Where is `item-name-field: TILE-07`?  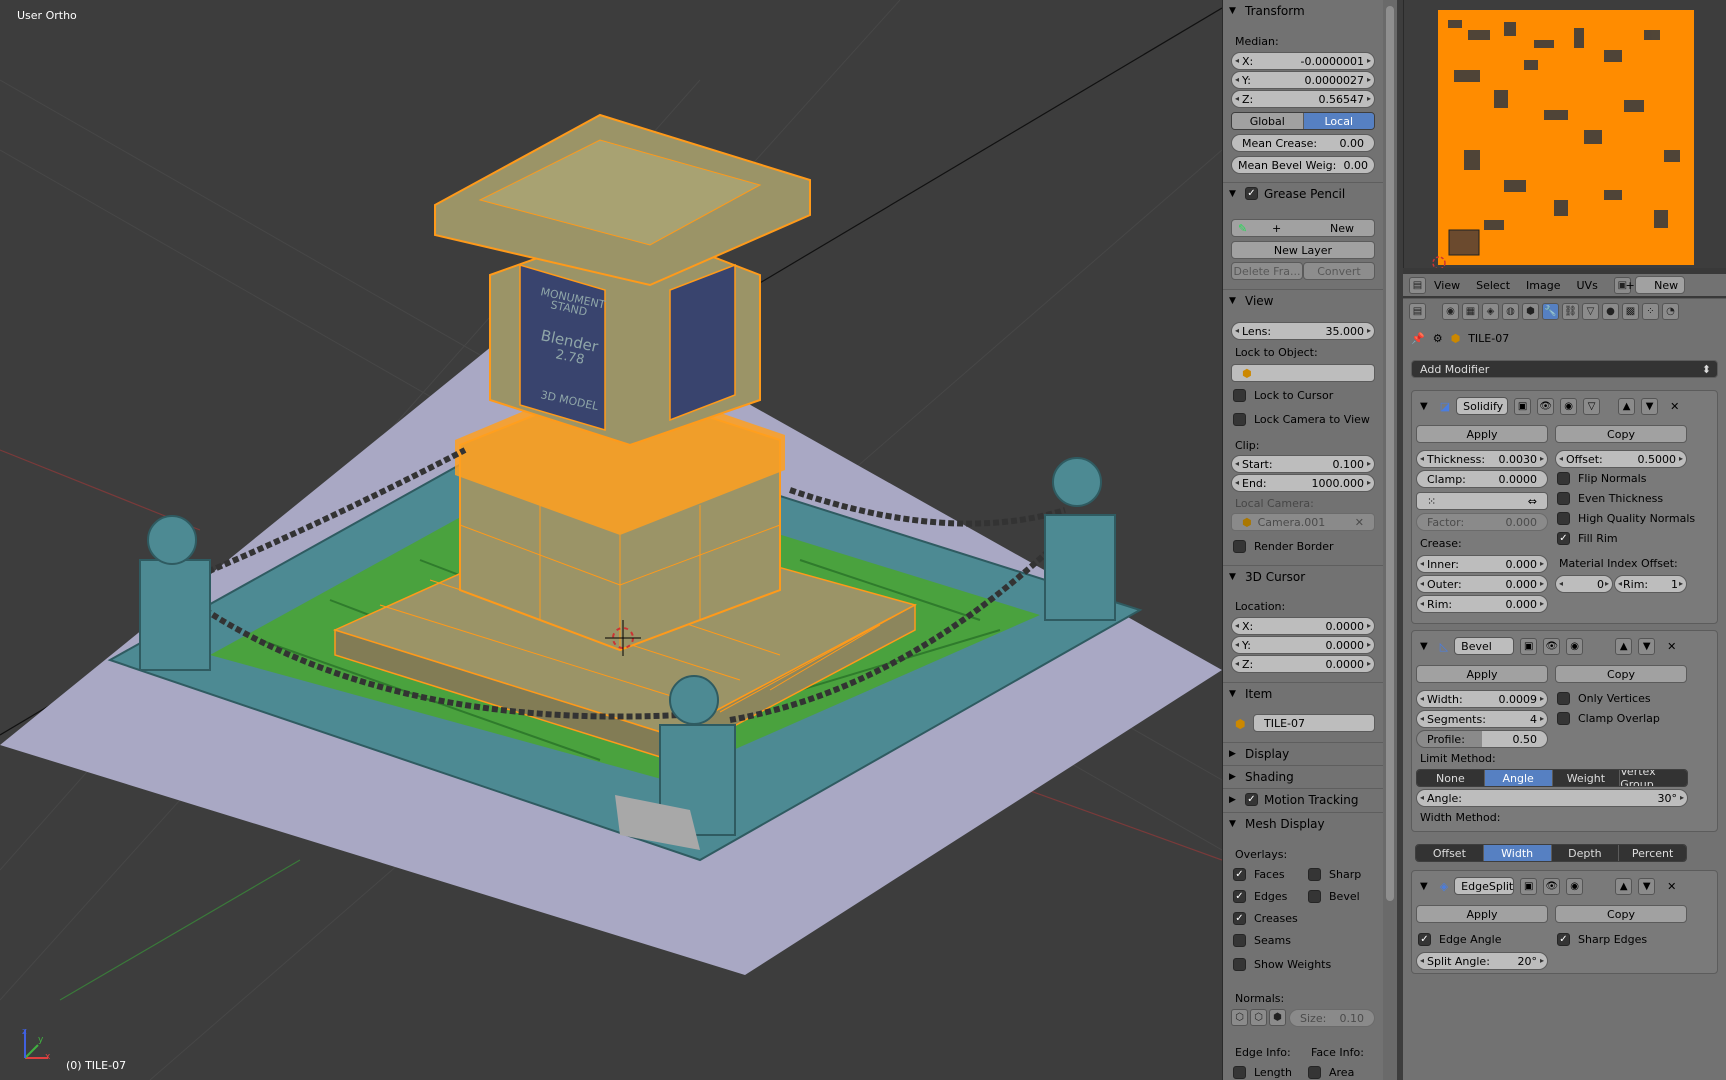 item-name-field: TILE-07 is located at coordinates (1314, 723).